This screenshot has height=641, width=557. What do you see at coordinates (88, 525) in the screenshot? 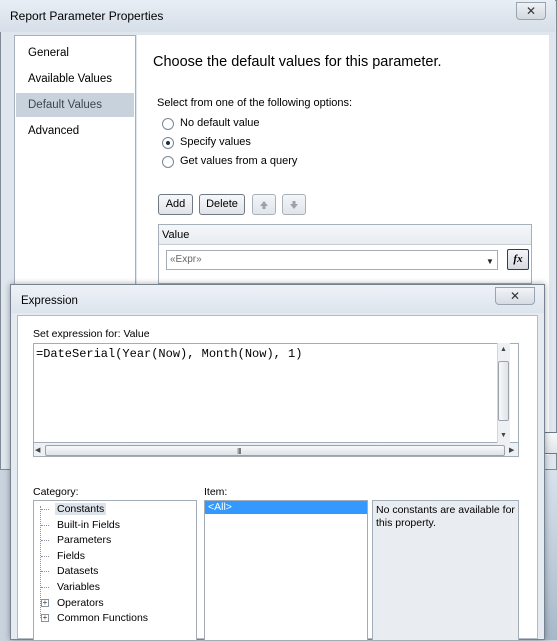
I see `category-item-built-in-fields: Built-in Fields` at bounding box center [88, 525].